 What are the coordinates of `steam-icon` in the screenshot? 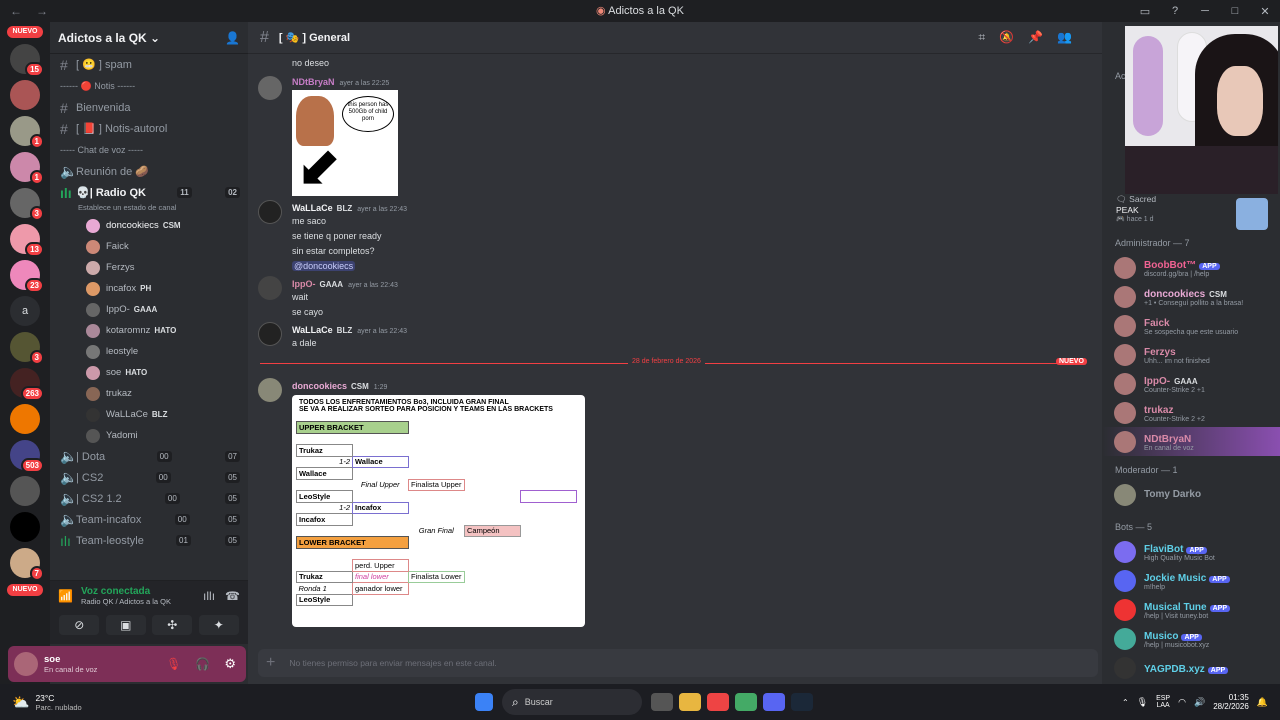 It's located at (802, 702).